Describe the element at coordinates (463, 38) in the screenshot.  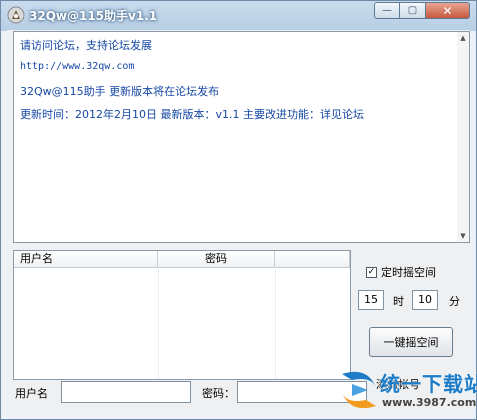
I see `scroll-up-icon: ▲` at that location.